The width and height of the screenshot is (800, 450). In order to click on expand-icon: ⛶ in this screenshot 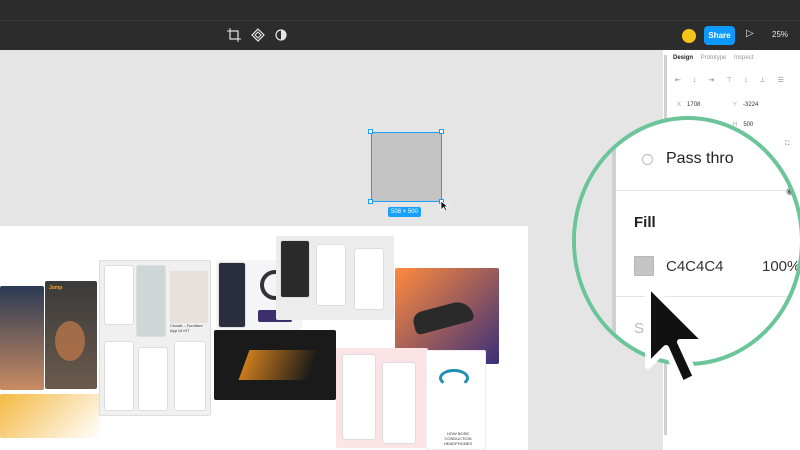, I will do `click(787, 144)`.